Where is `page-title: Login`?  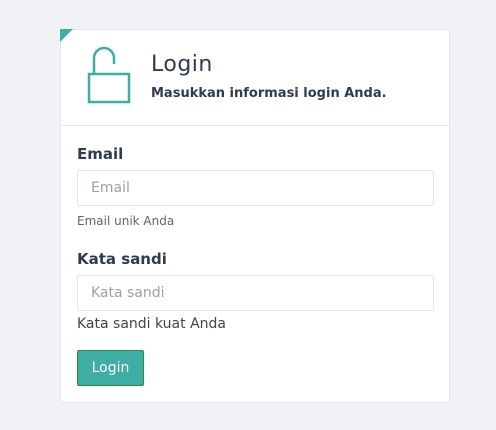
page-title: Login is located at coordinates (182, 64).